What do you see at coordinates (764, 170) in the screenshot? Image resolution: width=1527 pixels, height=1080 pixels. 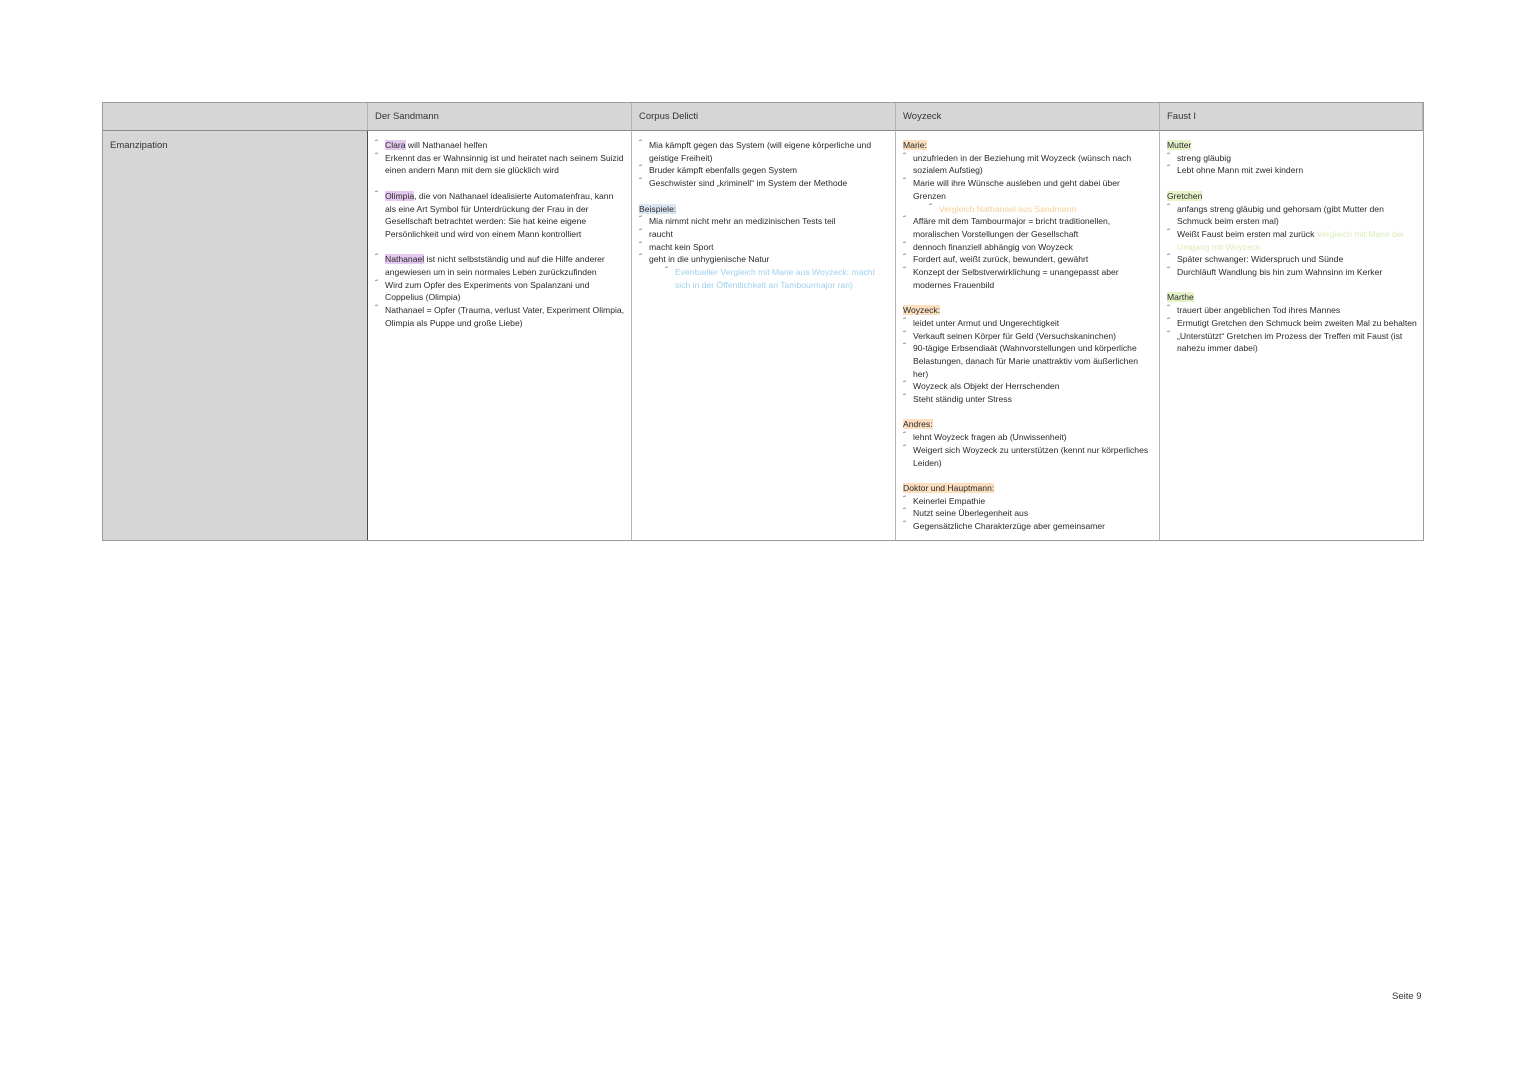 I see `list-item: Bruder kämpft ebenfalls gegen System` at bounding box center [764, 170].